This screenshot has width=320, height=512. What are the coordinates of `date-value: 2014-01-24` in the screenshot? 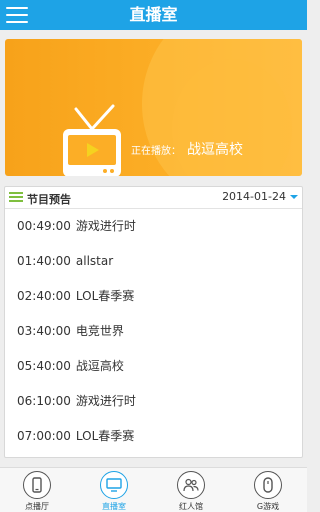 It's located at (254, 196).